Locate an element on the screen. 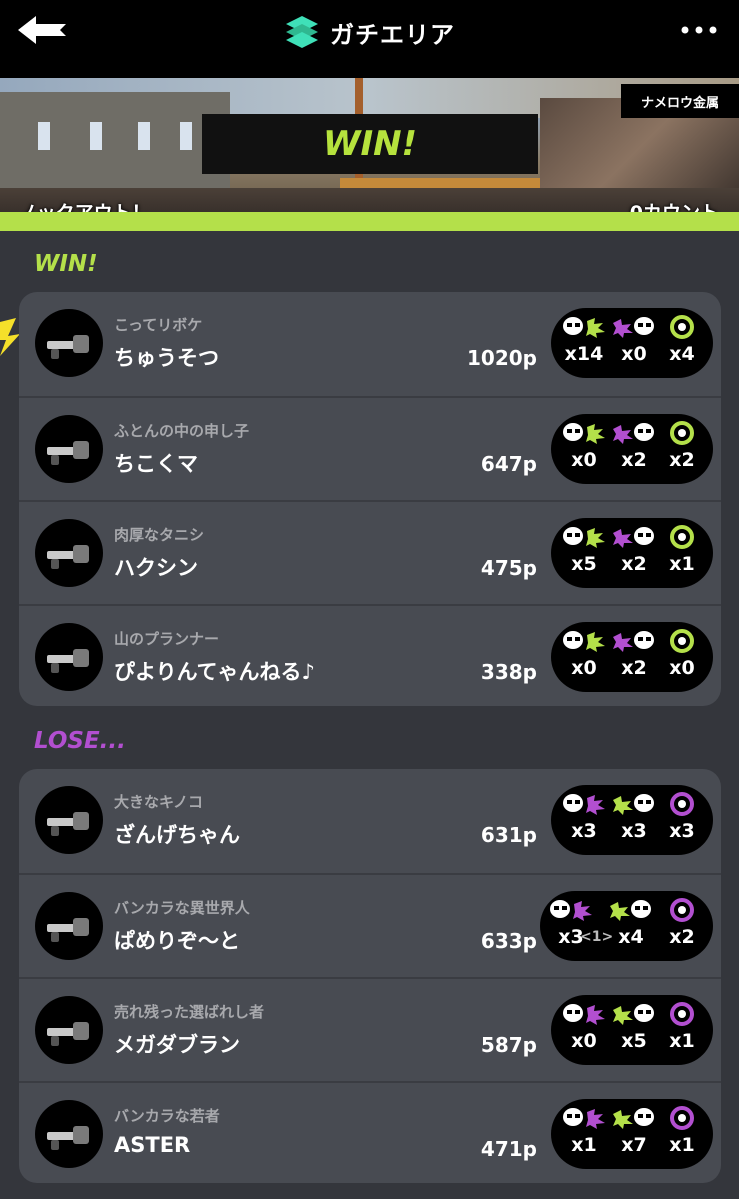 This screenshot has width=739, height=1199. kills-value: x14 is located at coordinates (584, 354).